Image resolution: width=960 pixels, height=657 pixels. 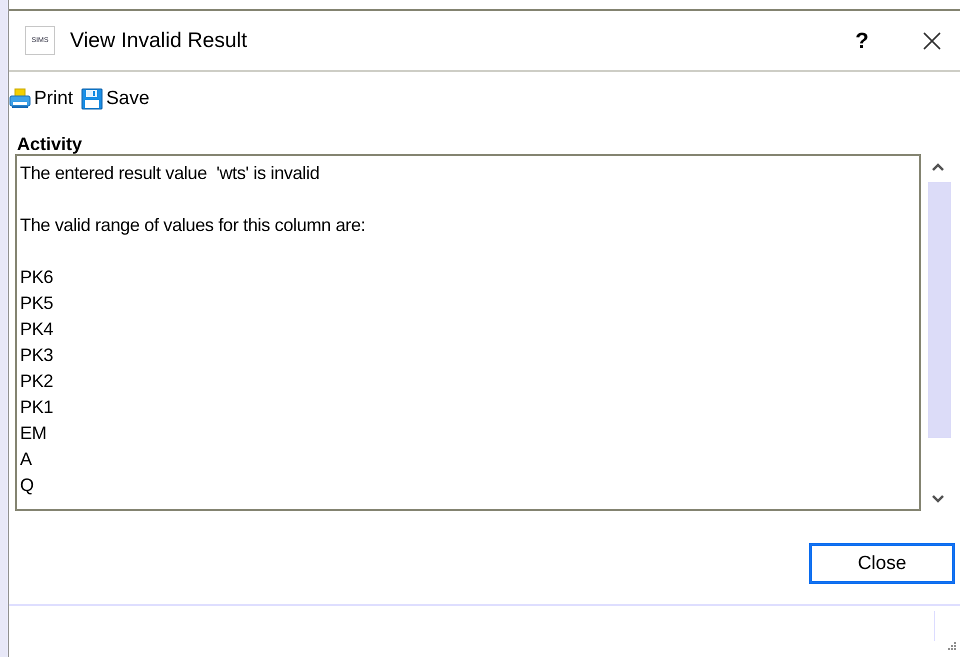 What do you see at coordinates (938, 167) in the screenshot?
I see `chevron-up-icon` at bounding box center [938, 167].